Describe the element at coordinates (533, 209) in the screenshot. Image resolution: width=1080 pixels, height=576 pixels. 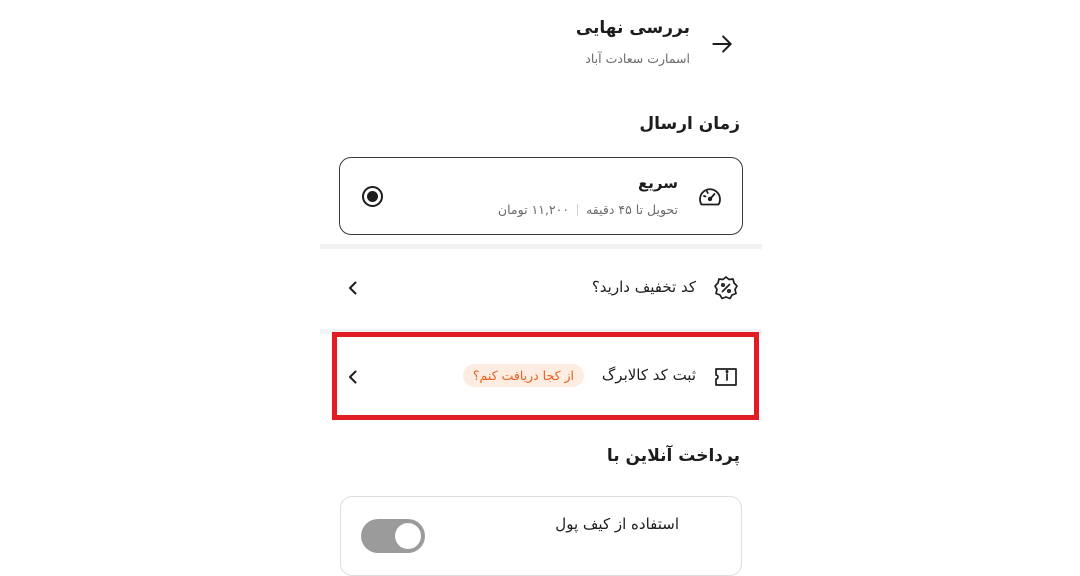
I see `delivery-price: ۱۱,۲۰۰ تومان` at that location.